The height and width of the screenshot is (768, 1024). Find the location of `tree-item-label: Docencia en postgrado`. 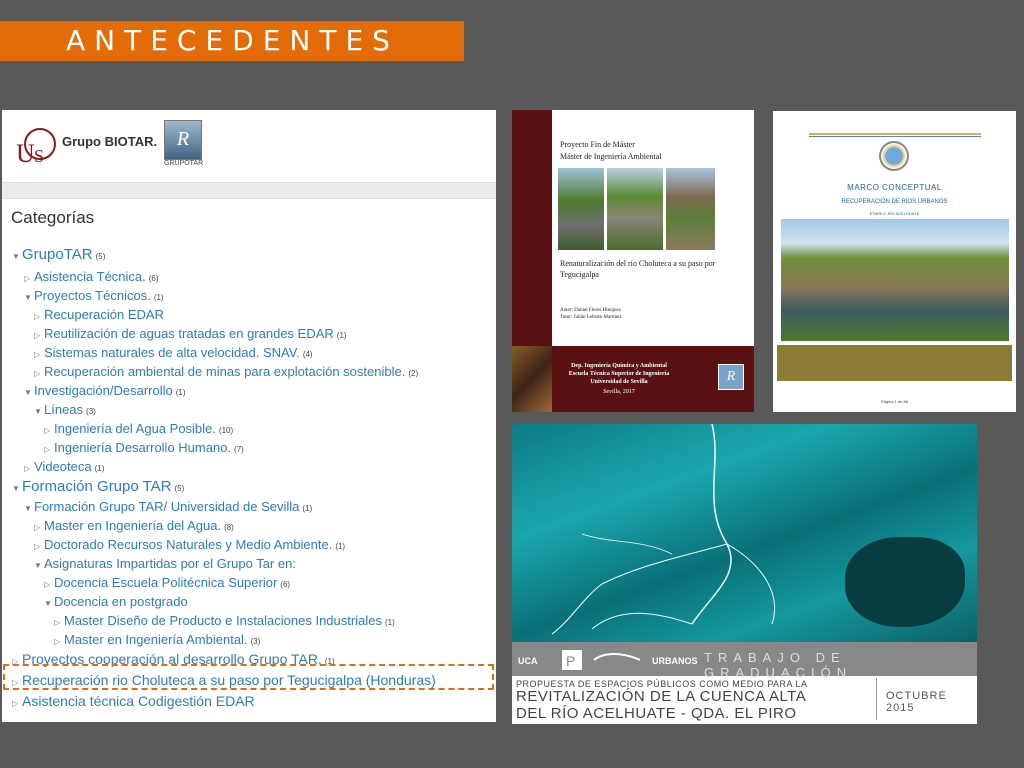

tree-item-label: Docencia en postgrado is located at coordinates (121, 601).